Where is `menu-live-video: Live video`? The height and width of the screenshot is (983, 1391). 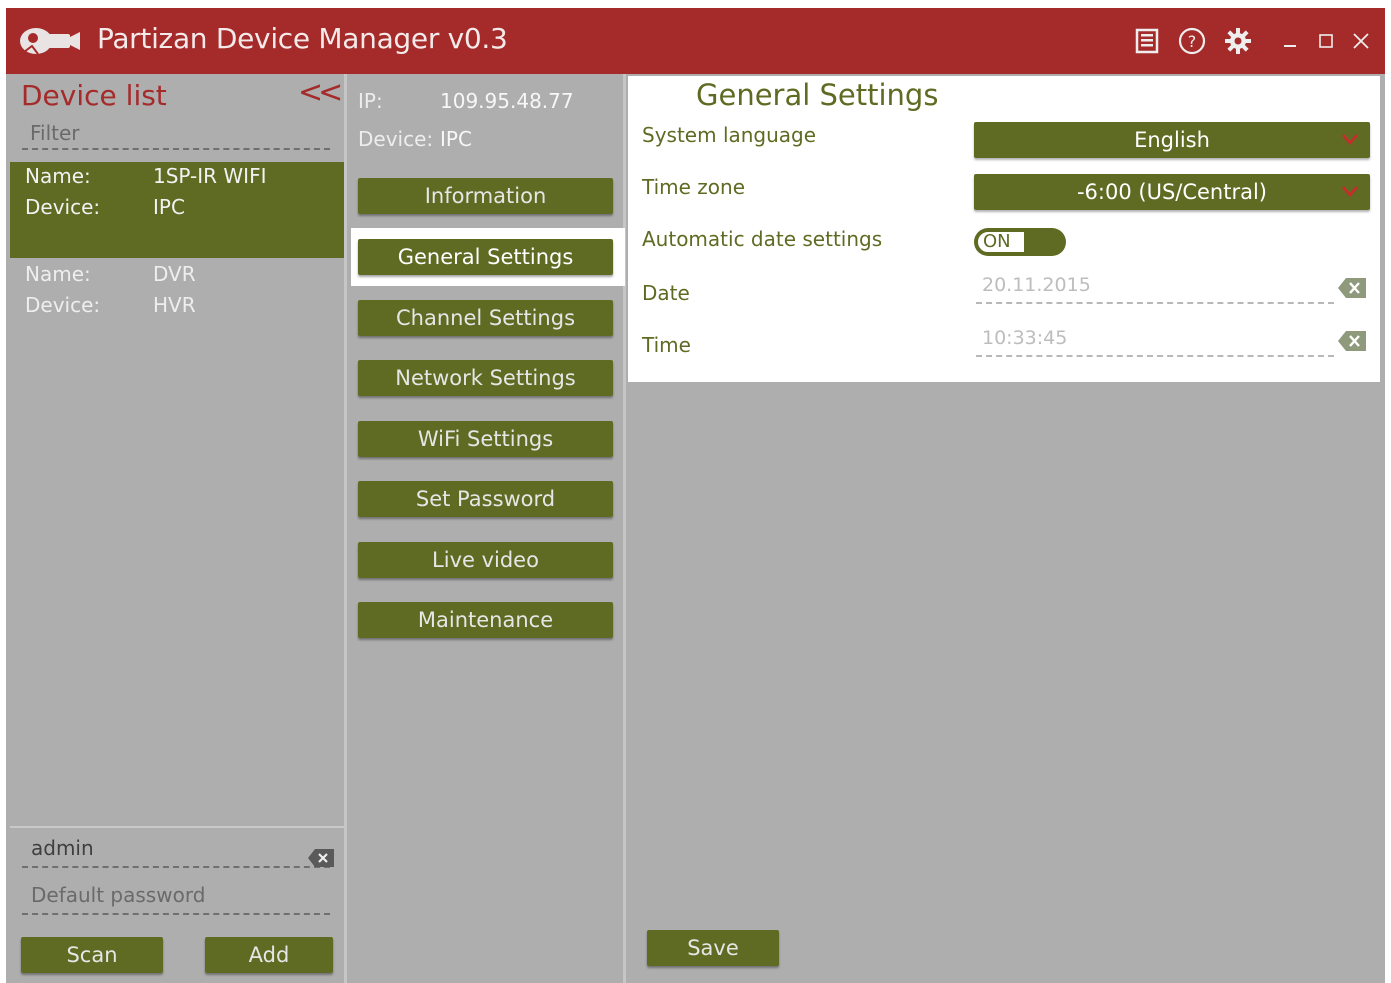
menu-live-video: Live video is located at coordinates (485, 560).